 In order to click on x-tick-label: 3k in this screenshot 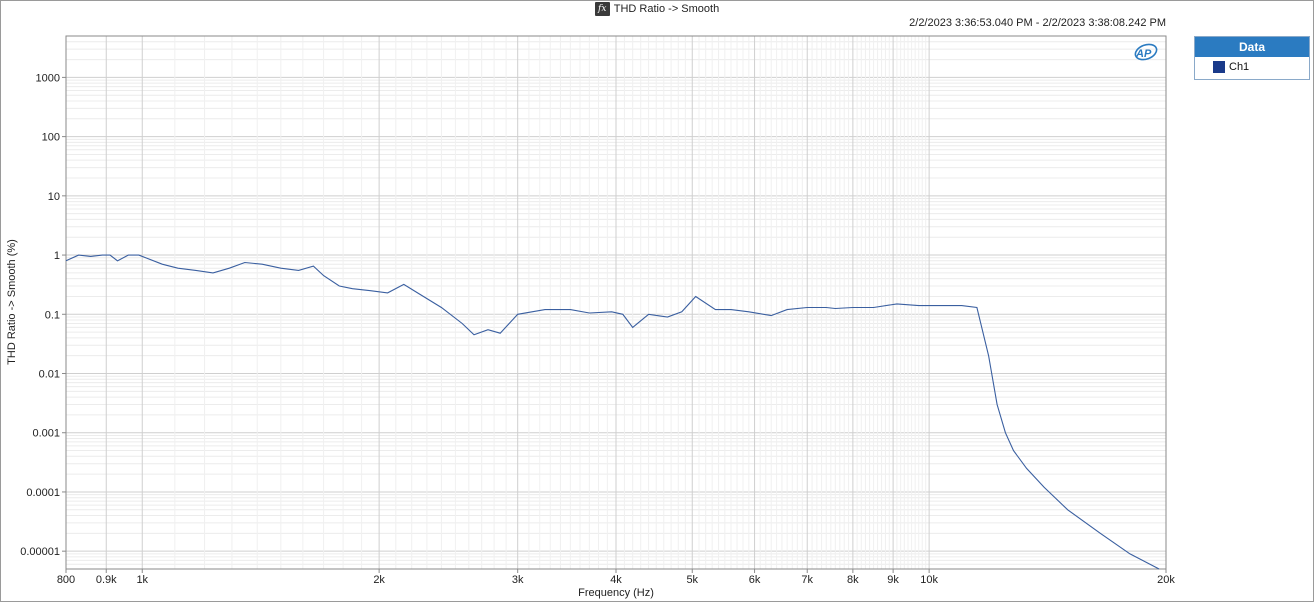, I will do `click(518, 580)`.